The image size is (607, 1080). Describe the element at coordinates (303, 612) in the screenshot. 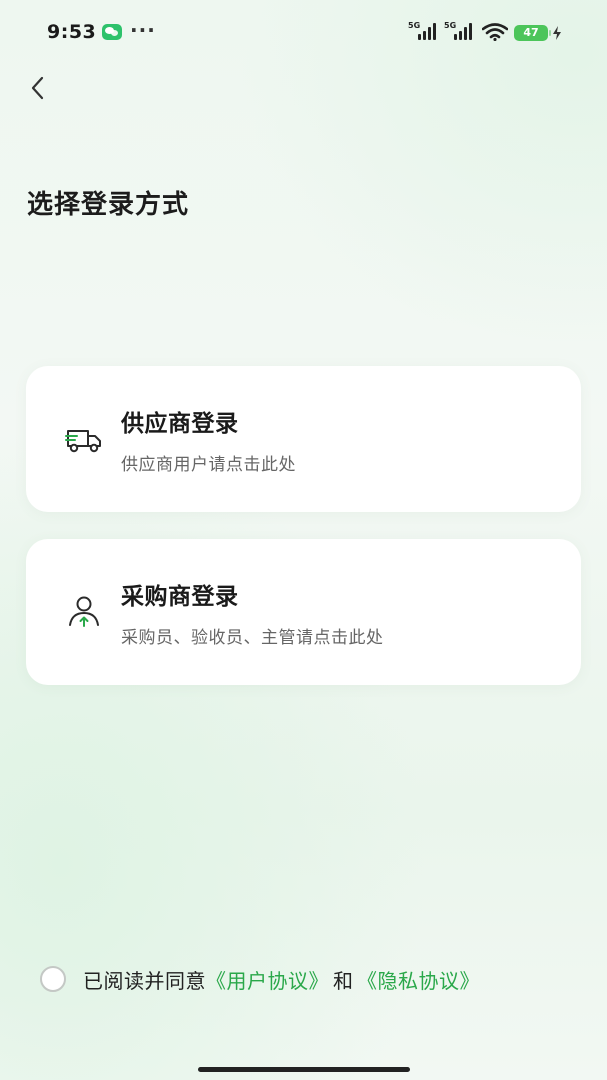

I see `purchaser-login-card: 采购商登录 采购员、验收员、主管请点击此处` at that location.